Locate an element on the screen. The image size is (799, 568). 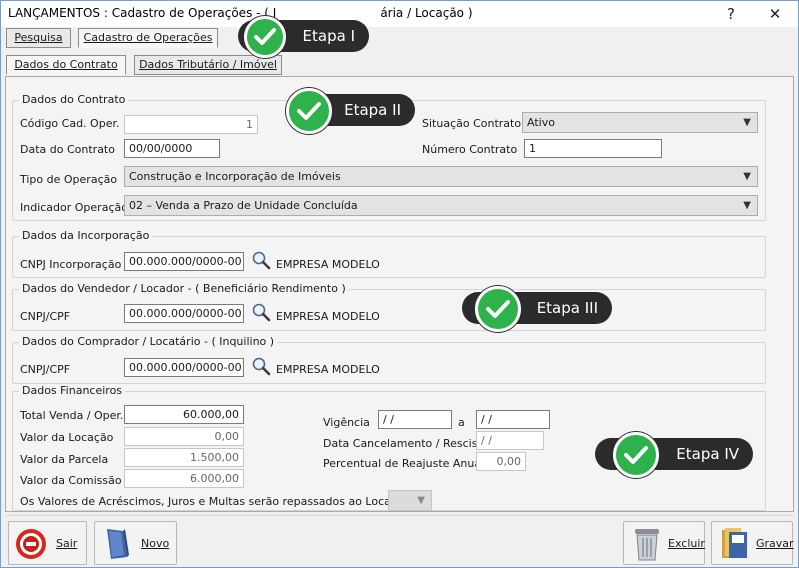
close-button: ✕ is located at coordinates (775, 14).